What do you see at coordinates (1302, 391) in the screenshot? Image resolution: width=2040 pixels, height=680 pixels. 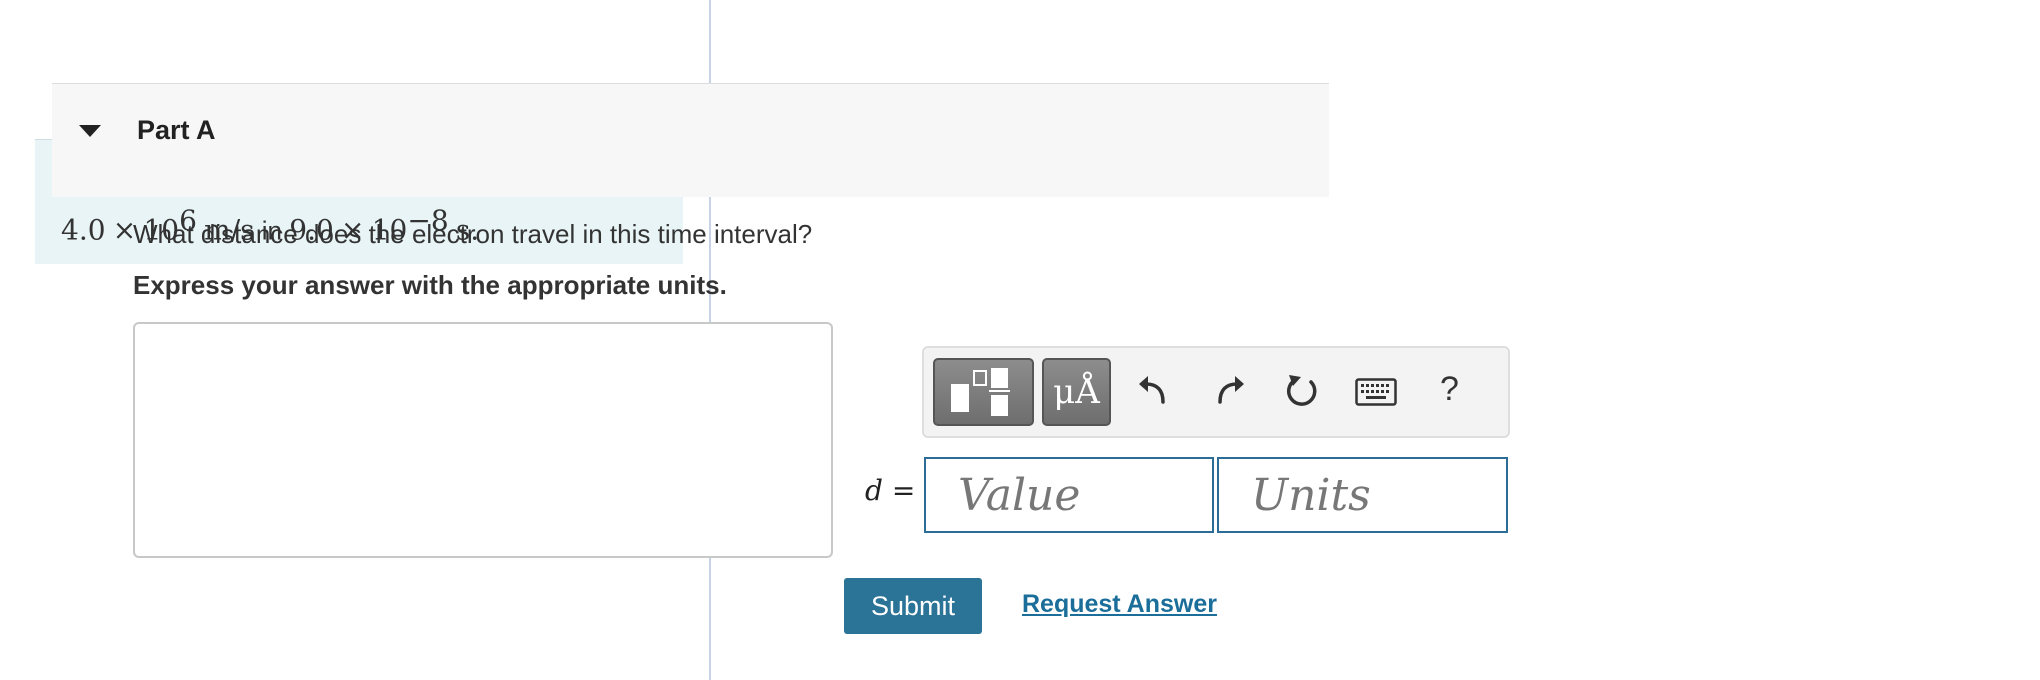 I see `reset-icon` at bounding box center [1302, 391].